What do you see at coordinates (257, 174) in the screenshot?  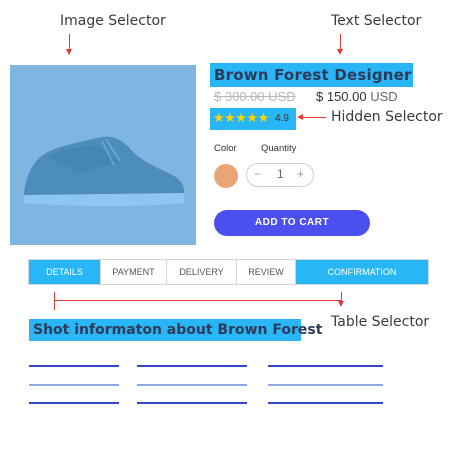 I see `minus-icon: −` at bounding box center [257, 174].